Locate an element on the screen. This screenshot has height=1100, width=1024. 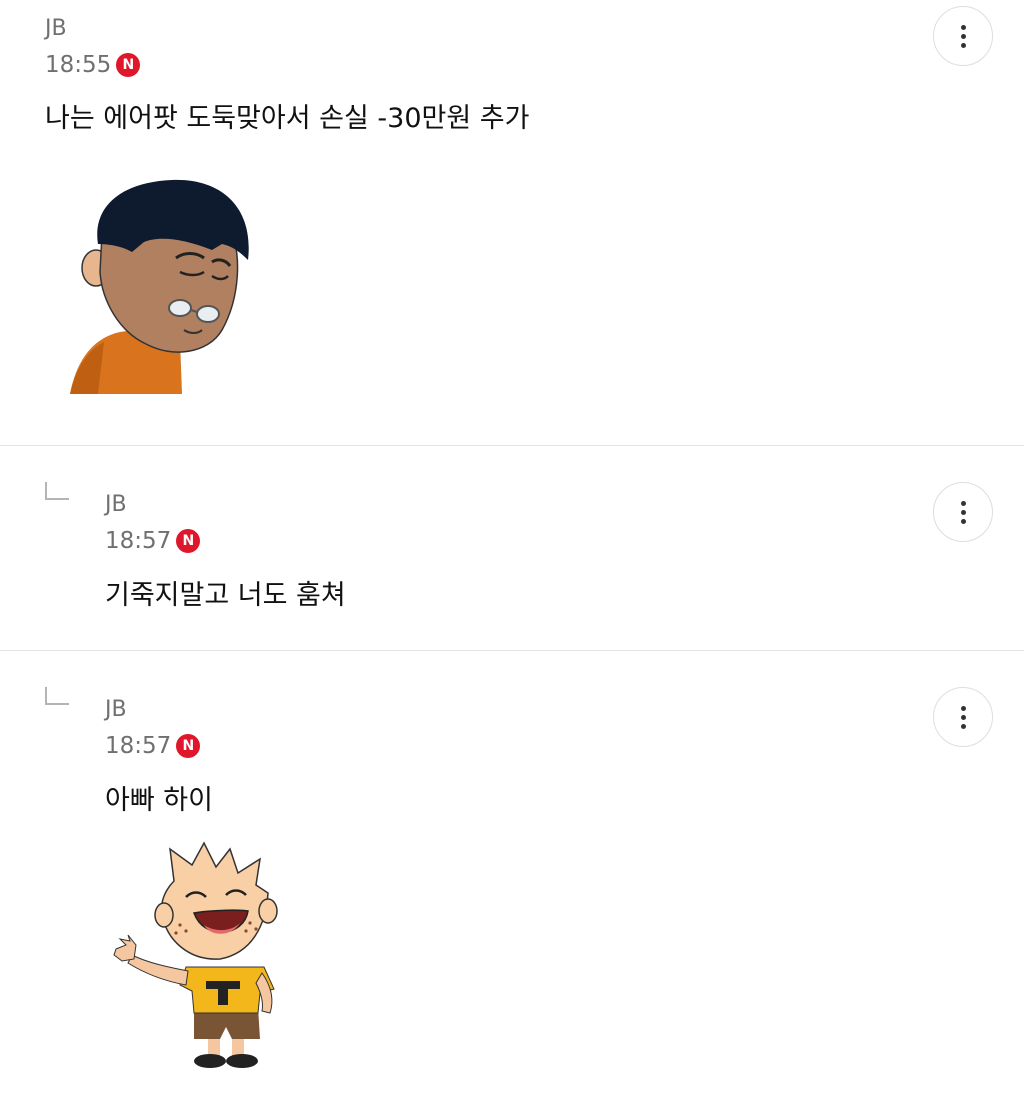
comment-text: 나는 에어팟 도둑맞아서 손실 -30만원 추가 is located at coordinates (287, 118).